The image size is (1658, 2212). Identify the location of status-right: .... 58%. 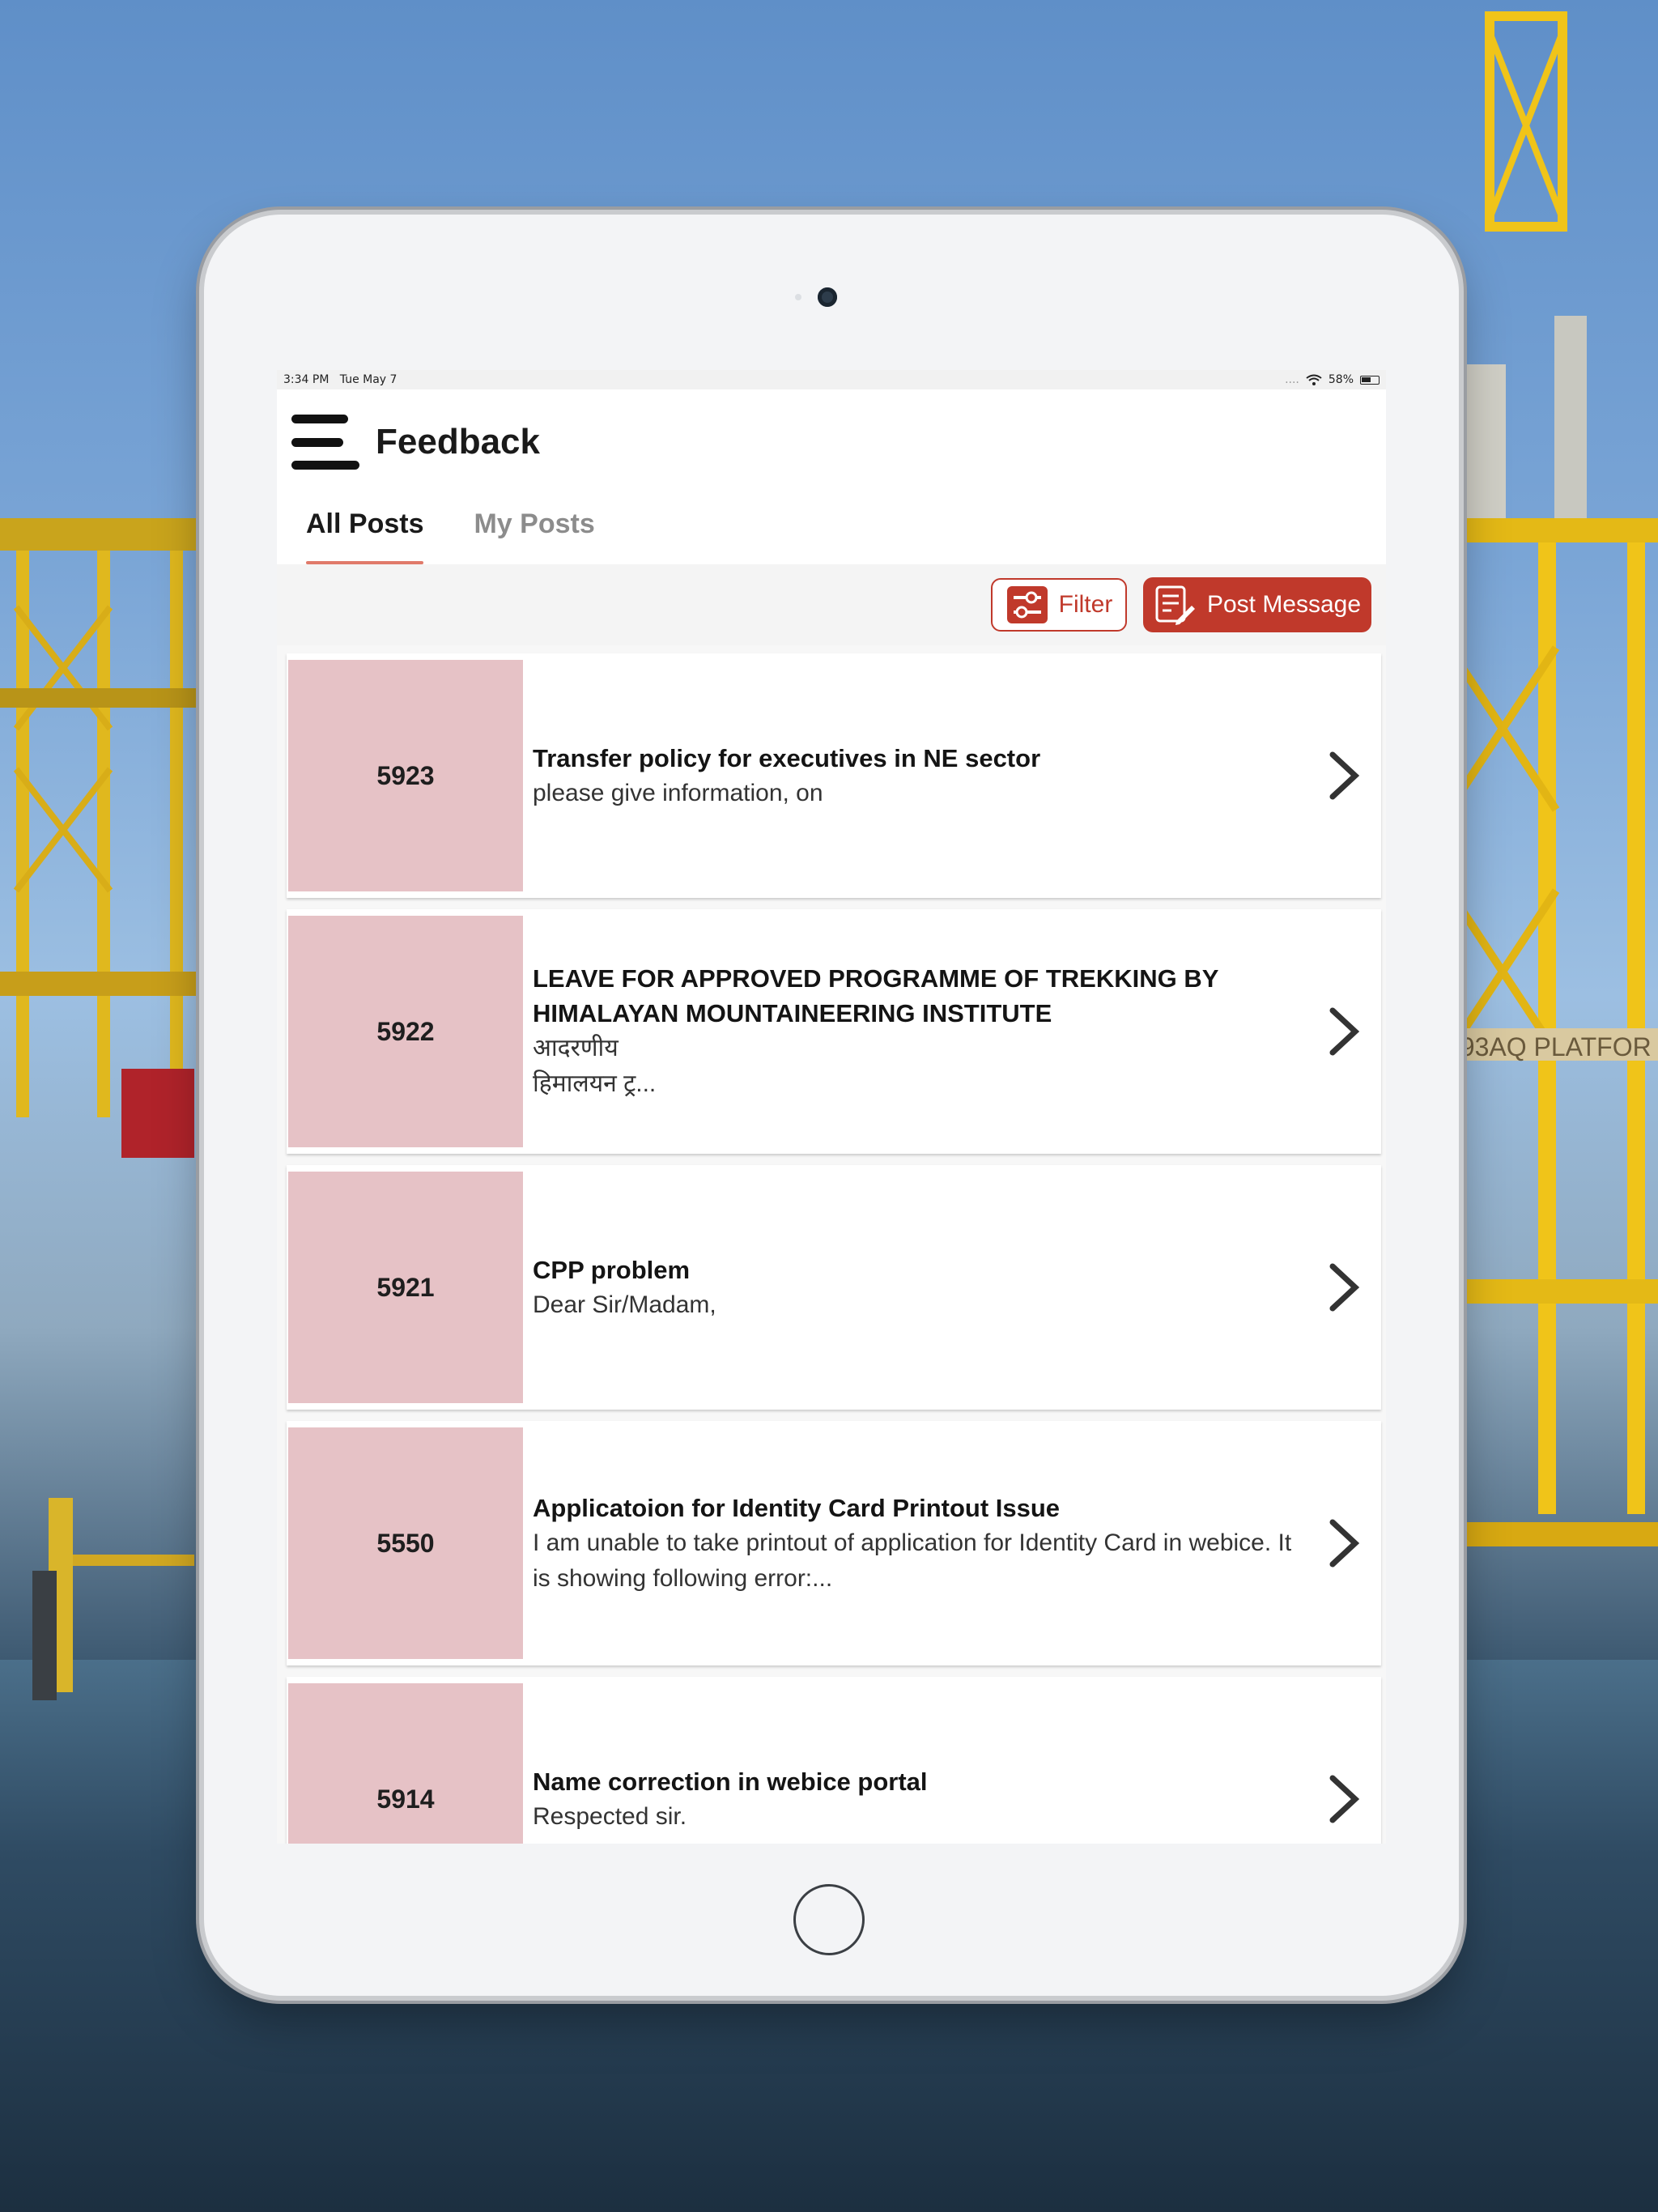
(1332, 380).